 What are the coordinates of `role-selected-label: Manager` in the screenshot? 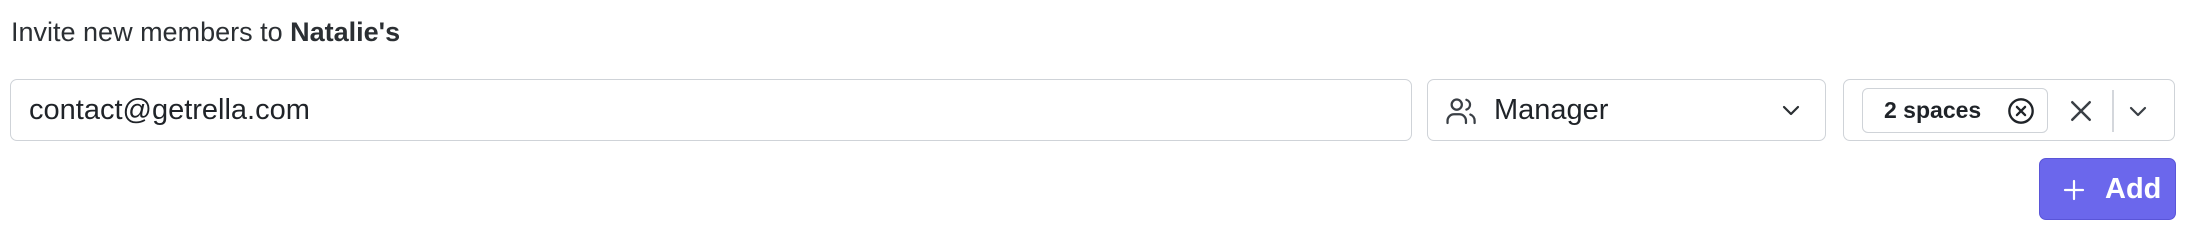 It's located at (1551, 110).